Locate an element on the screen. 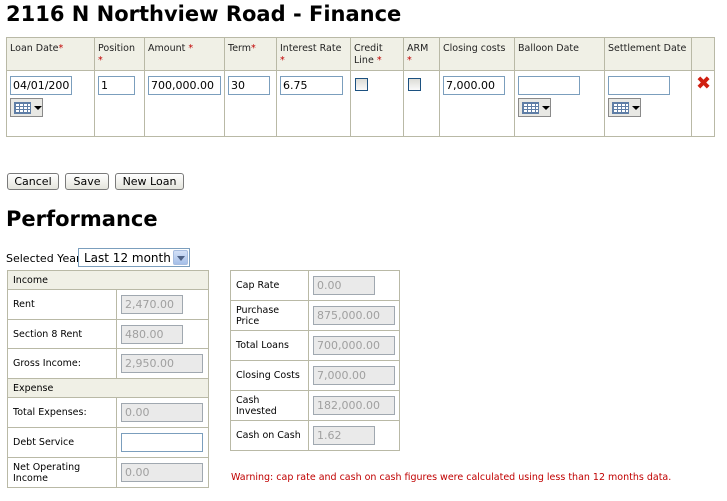 The width and height of the screenshot is (727, 501). loan-row: ✖ is located at coordinates (360, 103).